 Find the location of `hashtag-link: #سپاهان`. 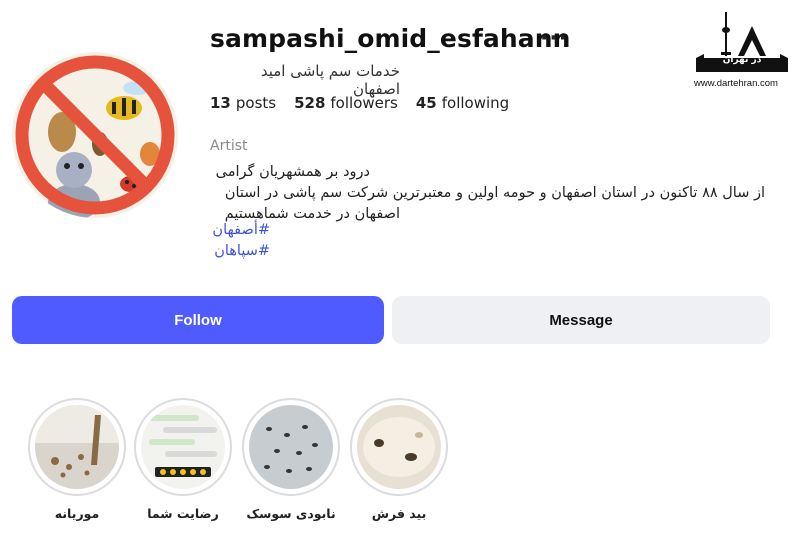

hashtag-link: #سپاهان is located at coordinates (240, 251).